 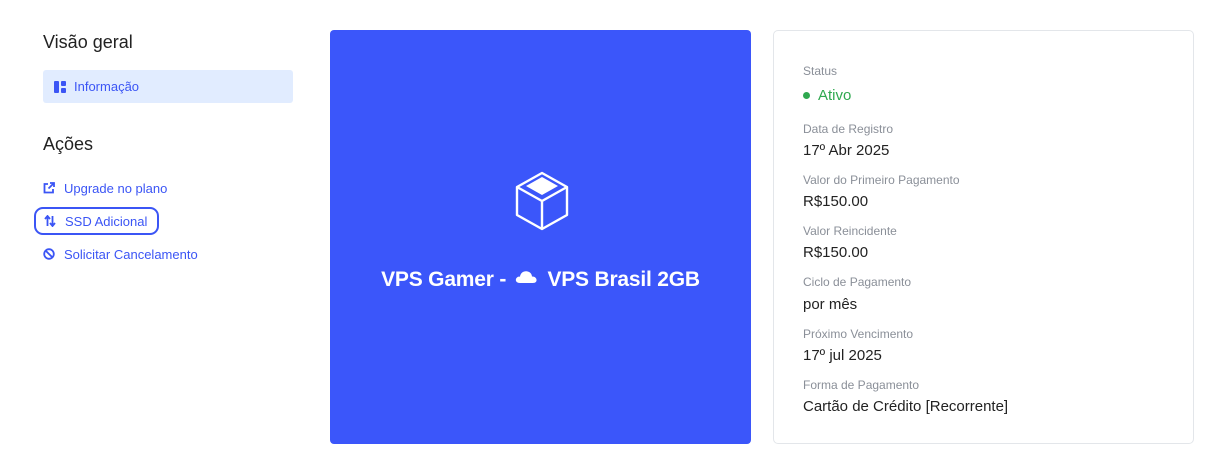 What do you see at coordinates (830, 304) in the screenshot?
I see `billing-cycle-value: por mês` at bounding box center [830, 304].